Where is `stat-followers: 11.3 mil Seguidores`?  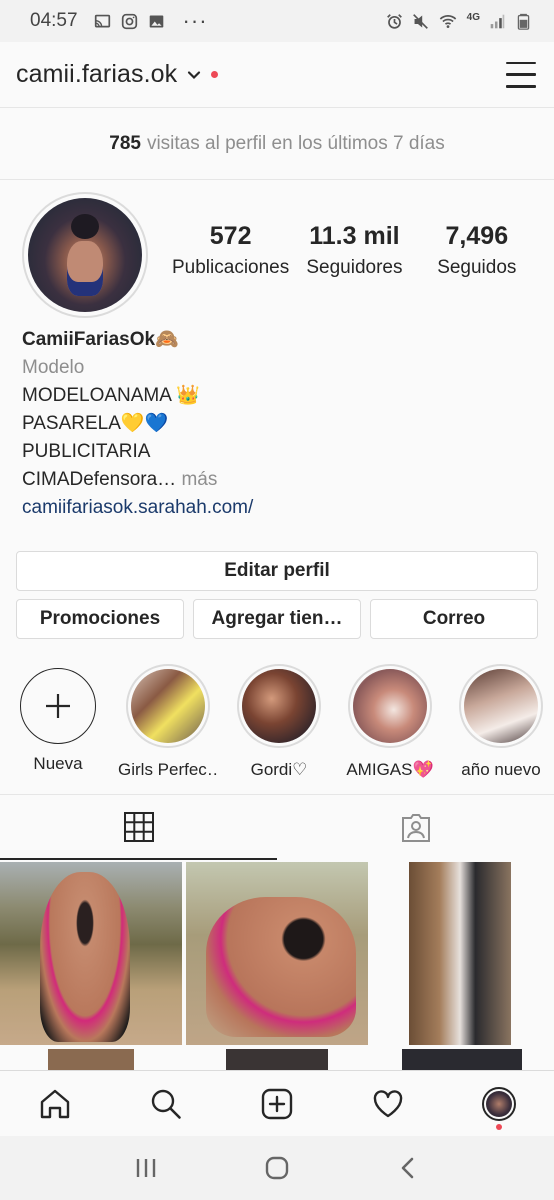
stat-followers: 11.3 mil Seguidores is located at coordinates (354, 250).